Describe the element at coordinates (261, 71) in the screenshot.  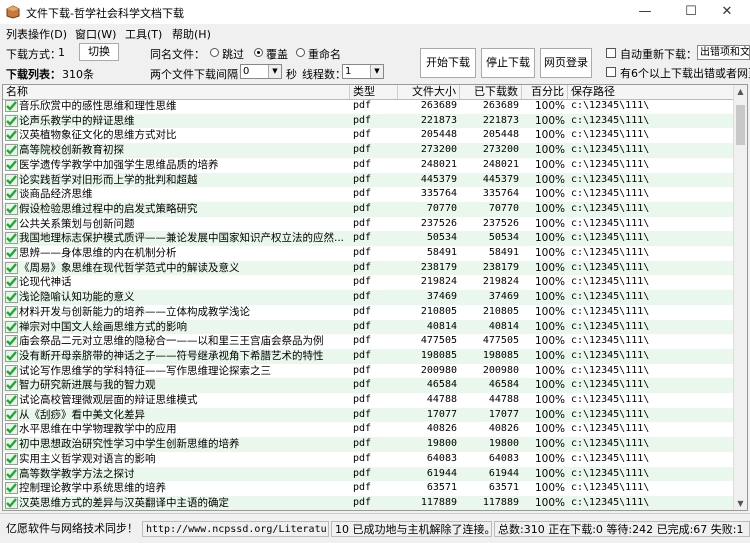
I see `interval-select: 0 ▼` at that location.